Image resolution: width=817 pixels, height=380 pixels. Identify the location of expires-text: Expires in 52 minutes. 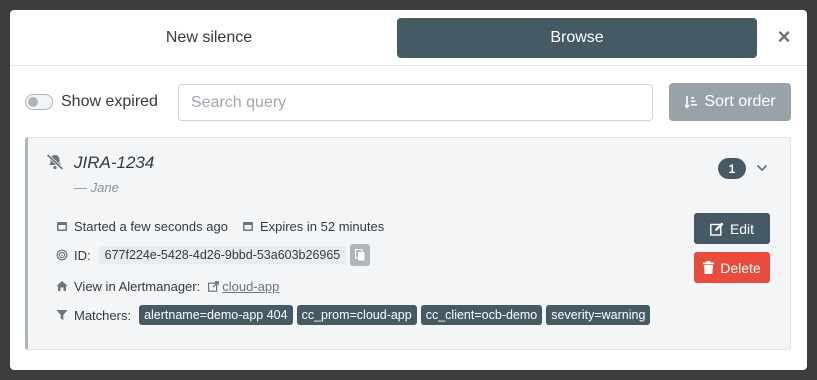
(322, 226).